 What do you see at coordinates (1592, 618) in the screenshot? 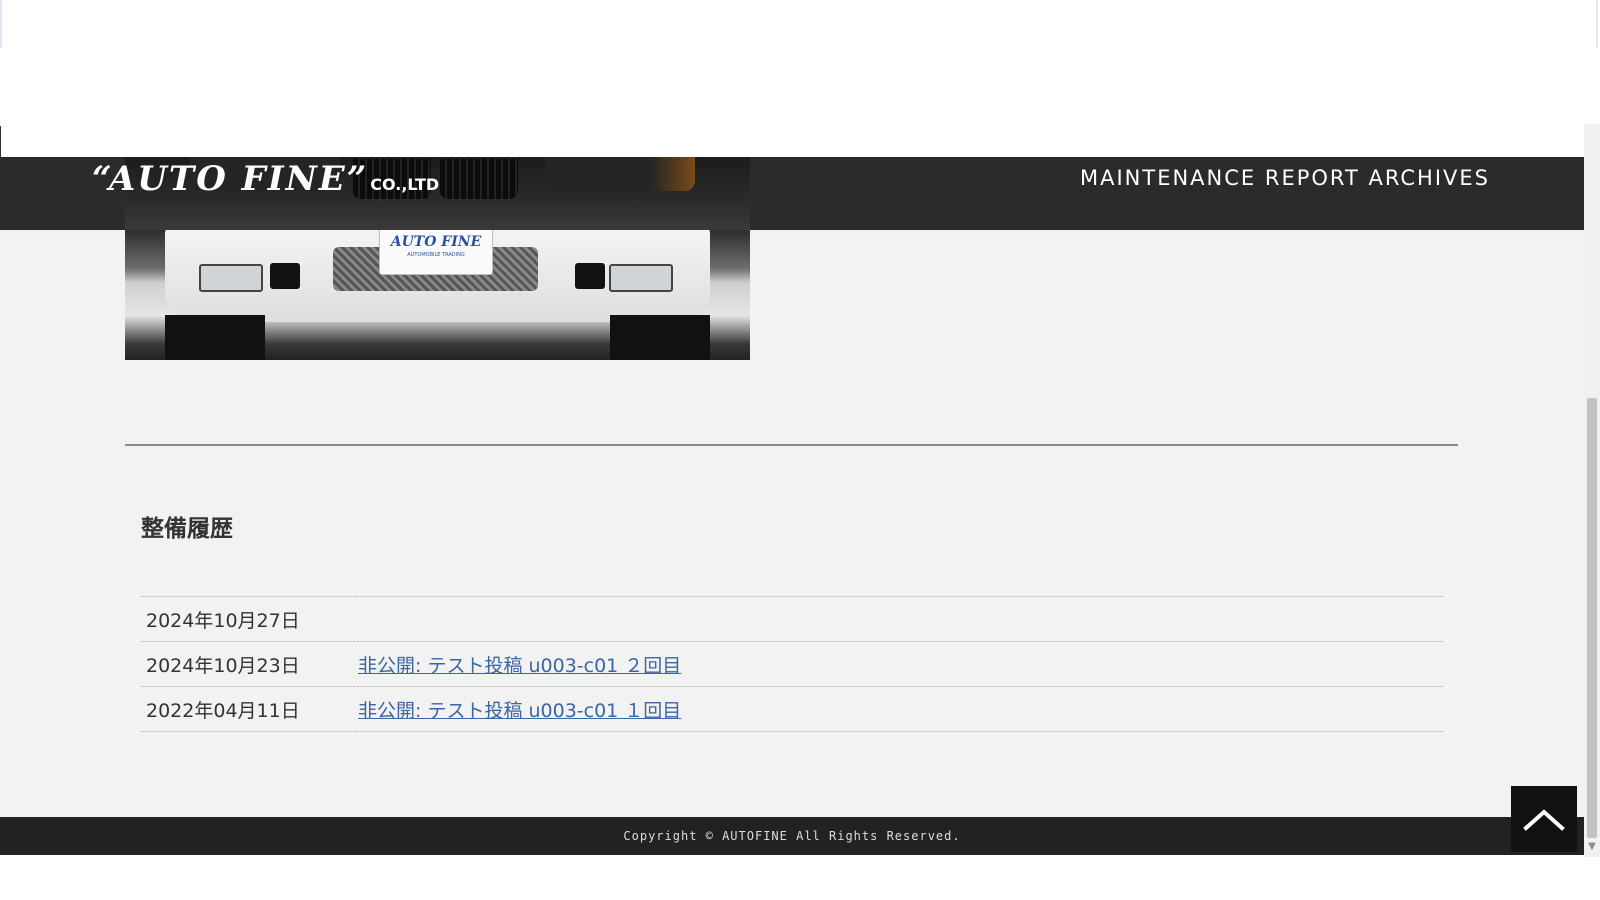
I see `scrollbar-thumb` at bounding box center [1592, 618].